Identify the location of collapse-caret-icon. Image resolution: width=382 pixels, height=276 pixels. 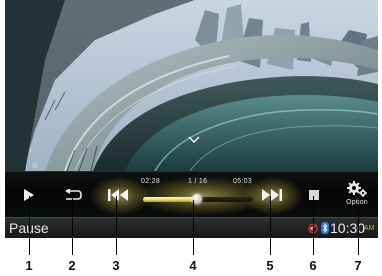
(194, 140).